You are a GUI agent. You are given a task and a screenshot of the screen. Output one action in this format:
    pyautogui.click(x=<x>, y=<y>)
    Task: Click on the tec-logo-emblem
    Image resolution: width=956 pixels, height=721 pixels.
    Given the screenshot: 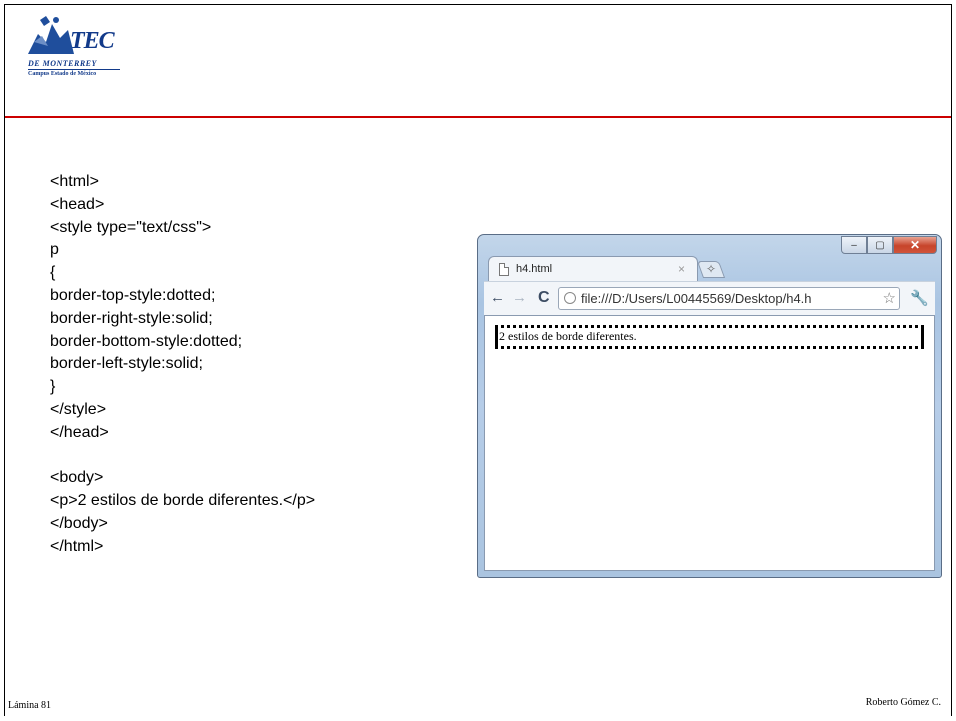 What is the action you would take?
    pyautogui.click(x=51, y=35)
    